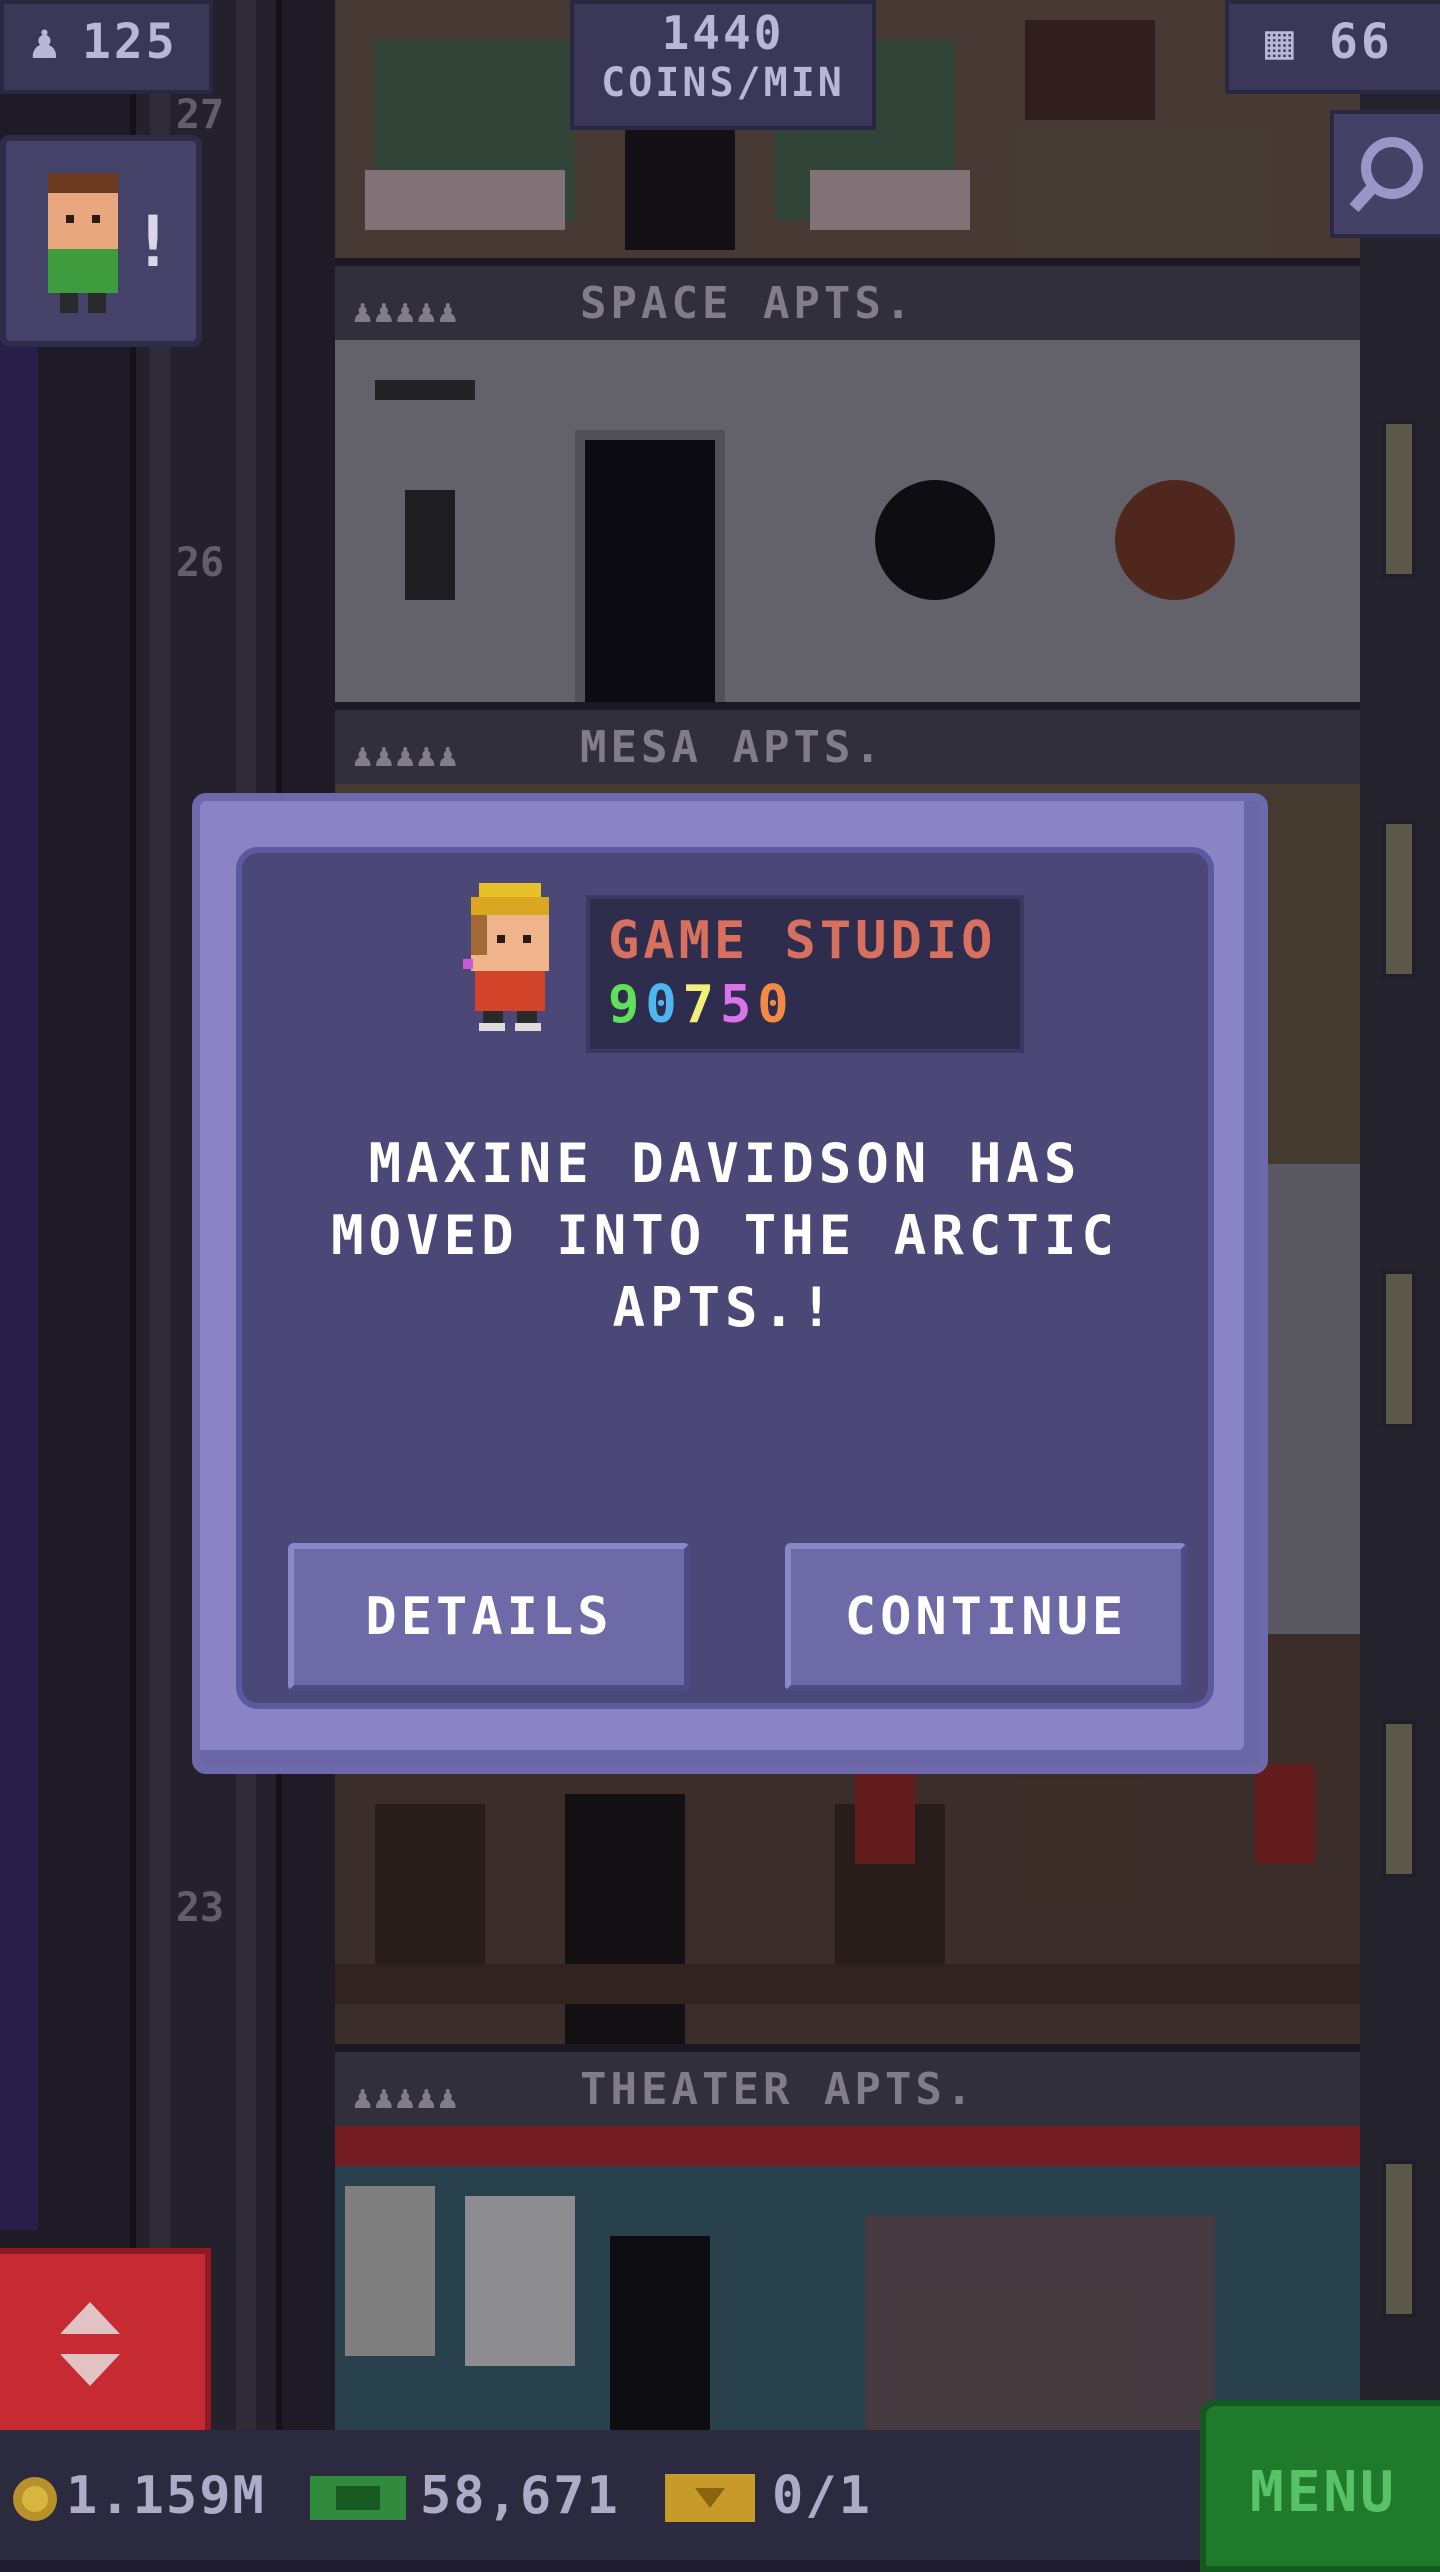 This screenshot has height=2572, width=1440. Describe the element at coordinates (35, 2499) in the screenshot. I see `coin-icon` at that location.